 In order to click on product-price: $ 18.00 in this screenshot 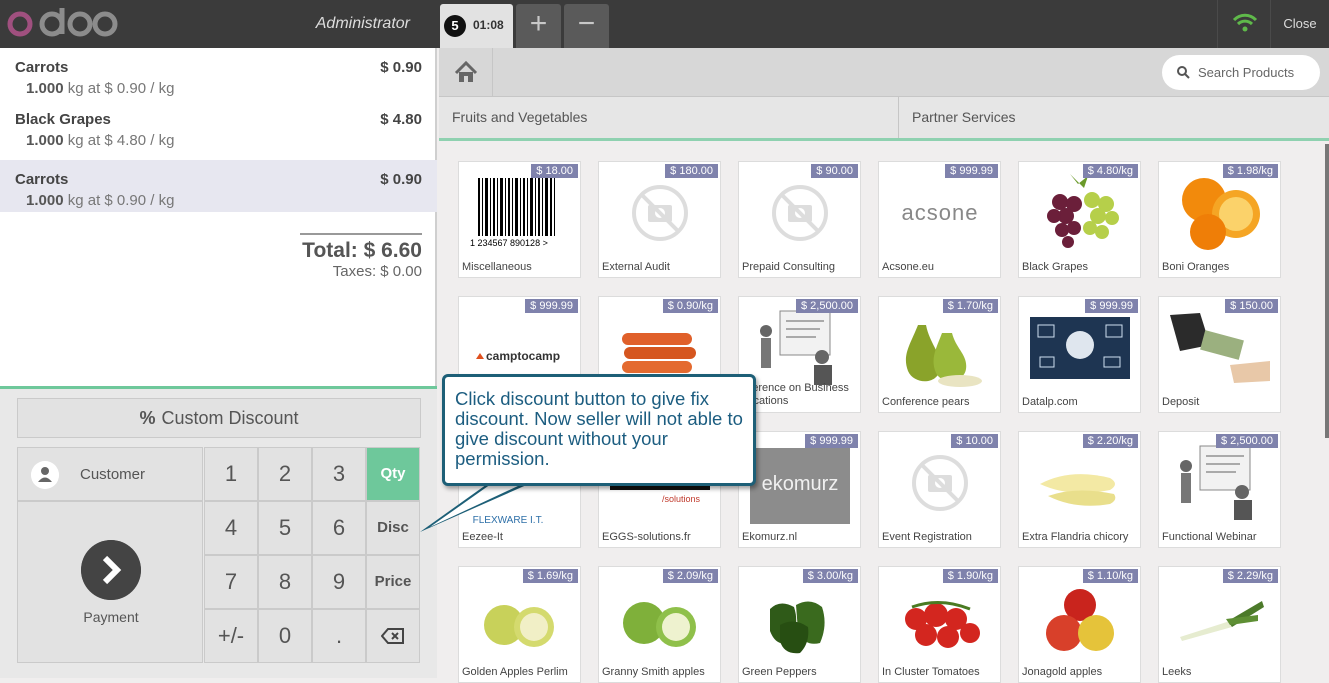, I will do `click(554, 171)`.